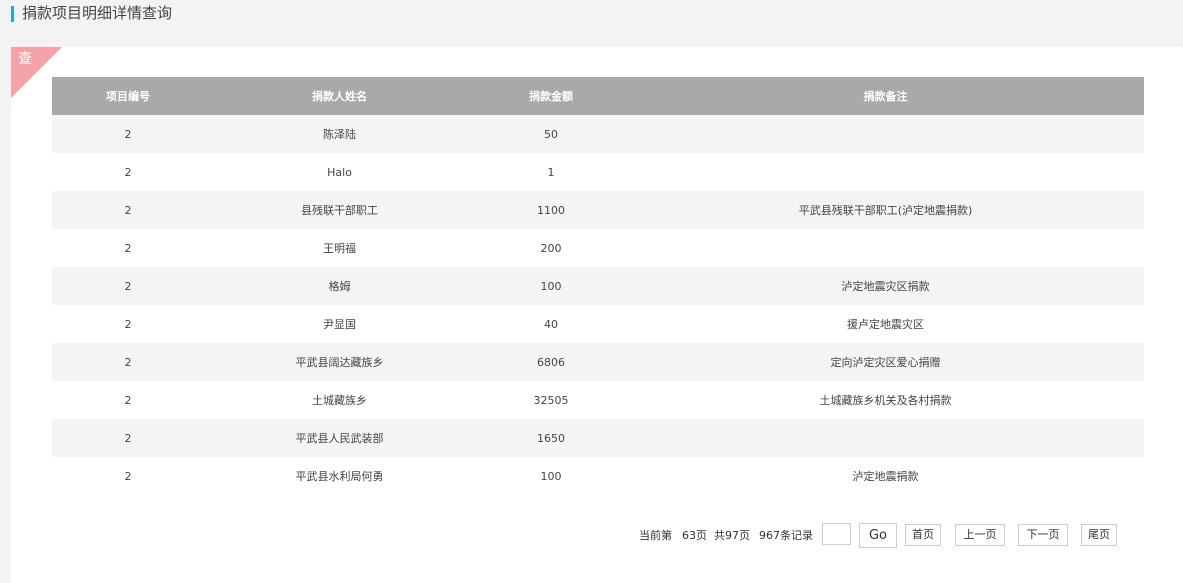 The image size is (1183, 583). I want to click on table-header-row: 项目编号 捐款人姓名 捐款金额 捐款备注, so click(598, 96).